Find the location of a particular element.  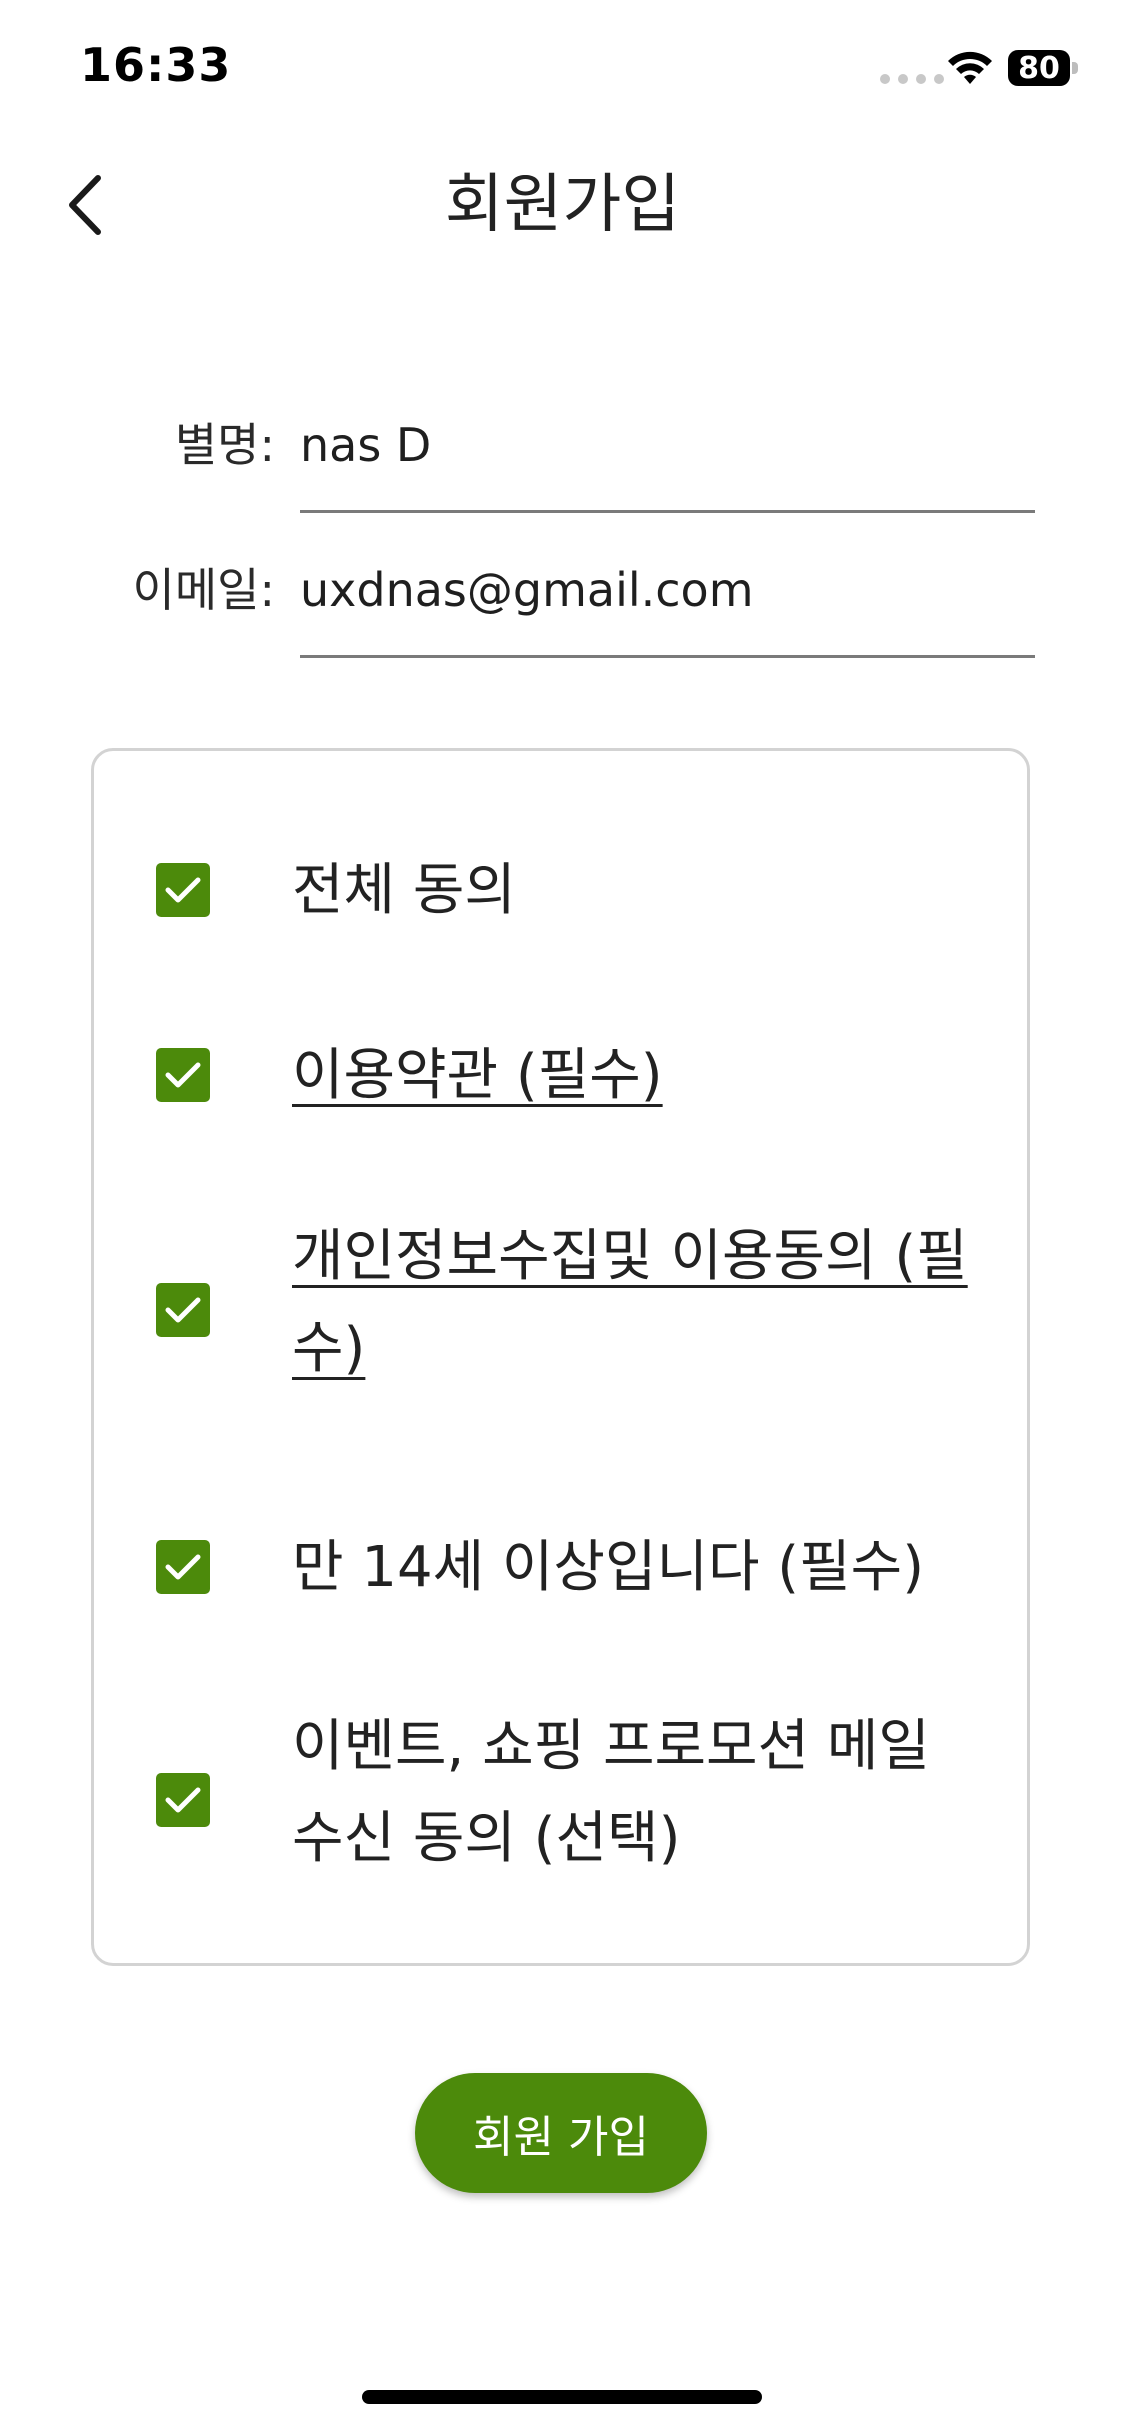

status-time: 16:33 is located at coordinates (156, 65).